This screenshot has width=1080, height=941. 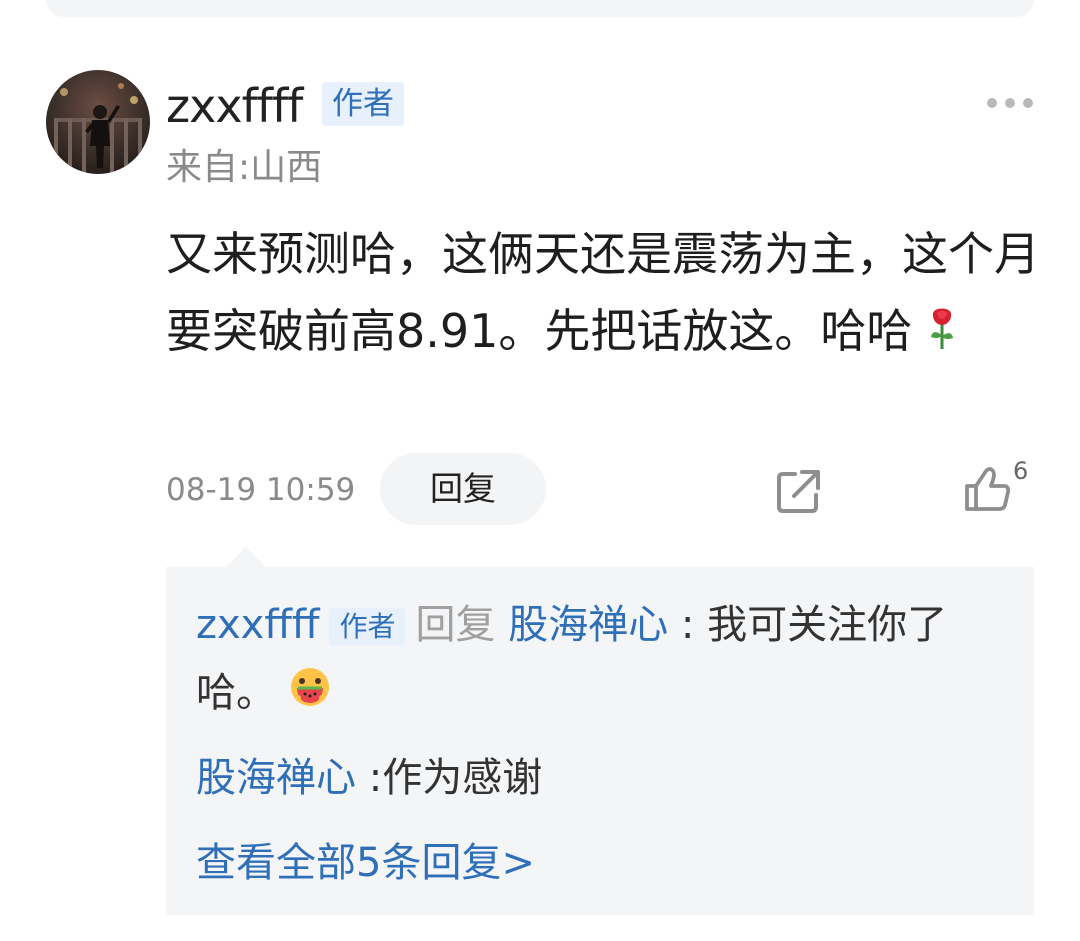 I want to click on comment-username: zxxffff, so click(x=234, y=106).